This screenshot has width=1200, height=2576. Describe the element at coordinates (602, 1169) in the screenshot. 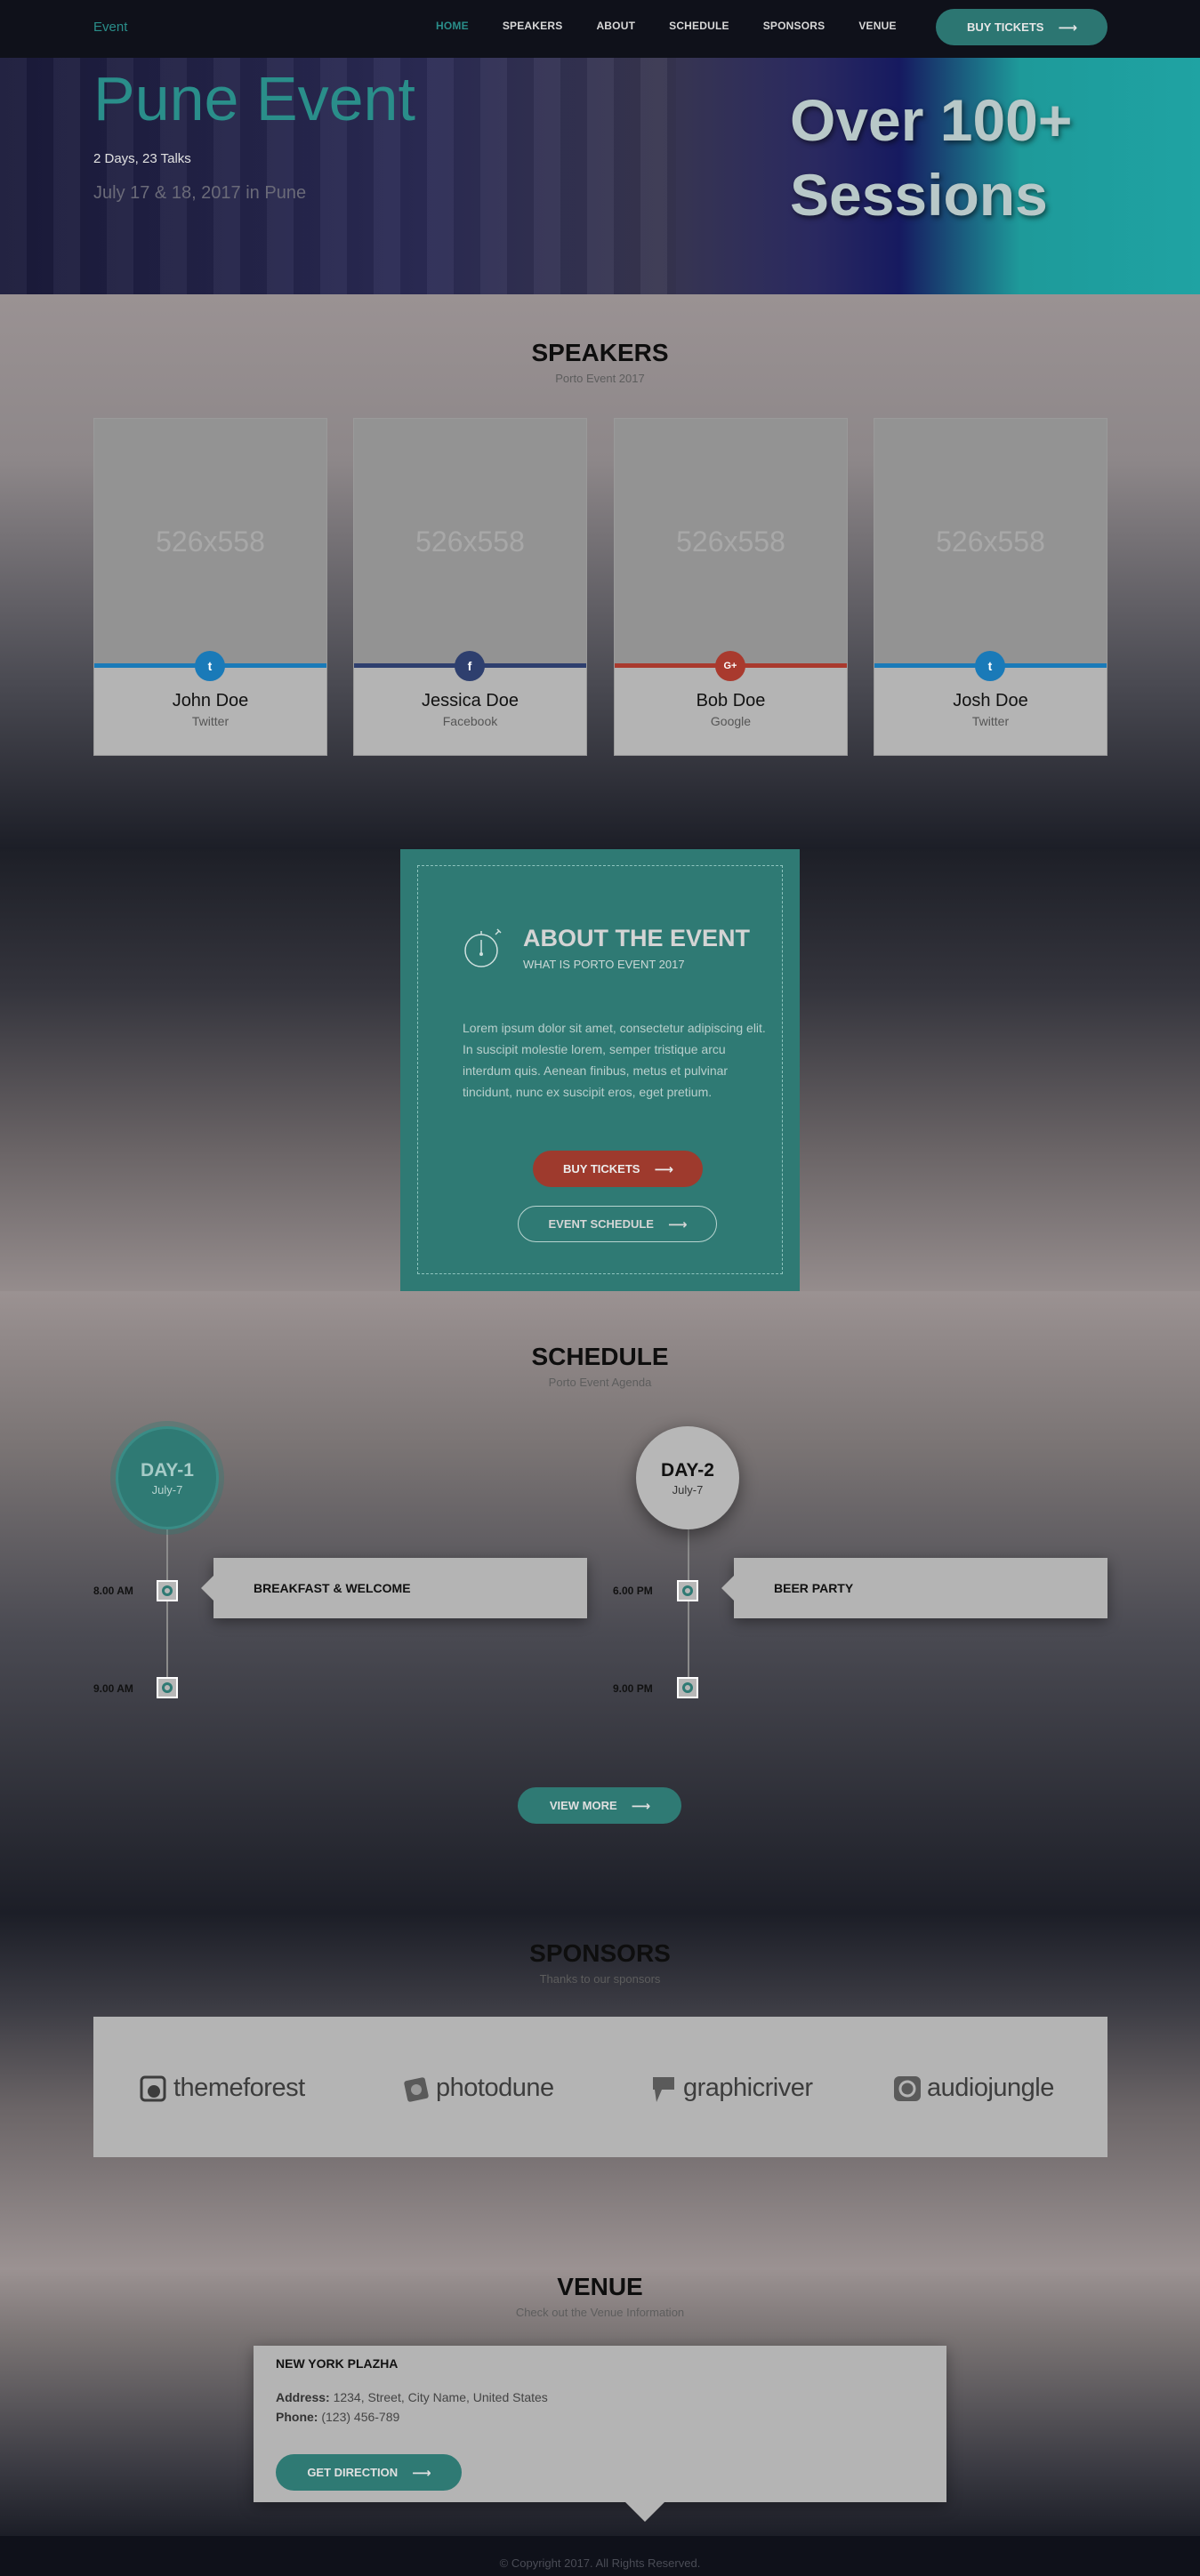

I see `about-buy-tickets-label: BUY TICKETS` at that location.